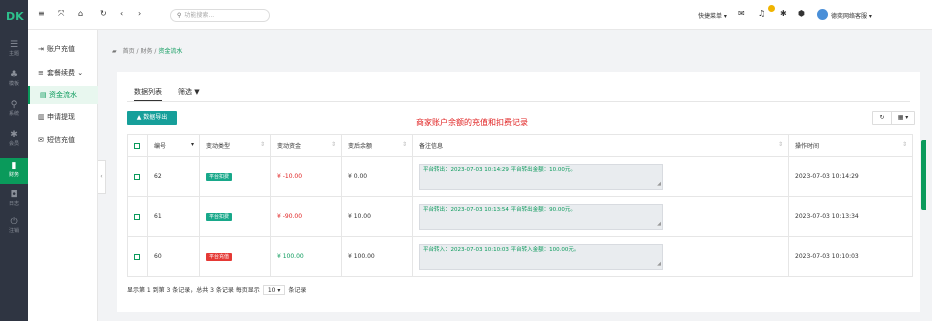 The width and height of the screenshot is (932, 321). What do you see at coordinates (189, 92) in the screenshot?
I see `tab-filter: 筛选 ▼` at bounding box center [189, 92].